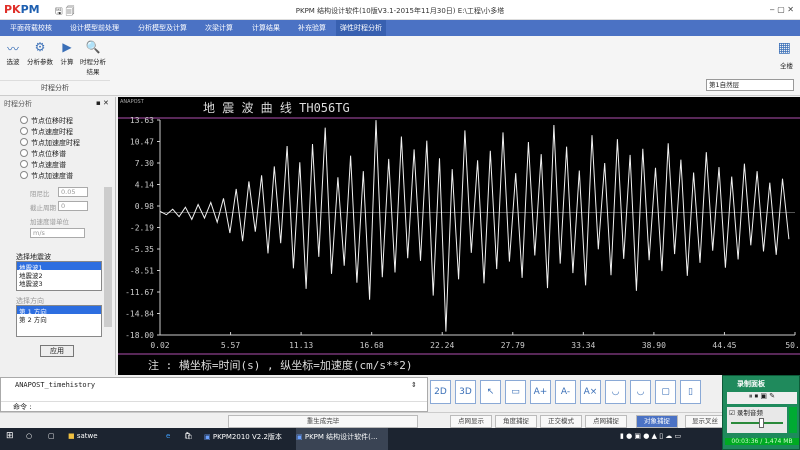 This screenshot has width=800, height=450. I want to click on audio-section: ☑ 录制音频, so click(757, 420).